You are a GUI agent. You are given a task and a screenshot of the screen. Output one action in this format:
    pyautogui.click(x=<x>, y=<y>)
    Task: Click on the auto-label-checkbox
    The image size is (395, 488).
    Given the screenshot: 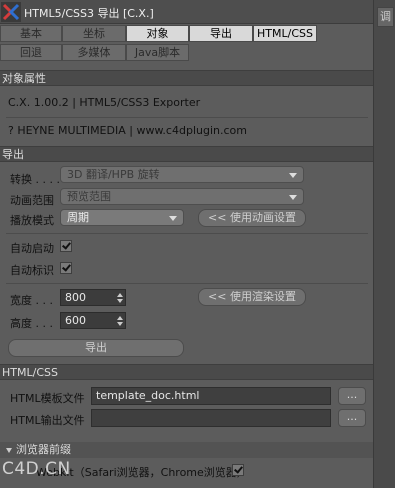 What is the action you would take?
    pyautogui.click(x=66, y=268)
    